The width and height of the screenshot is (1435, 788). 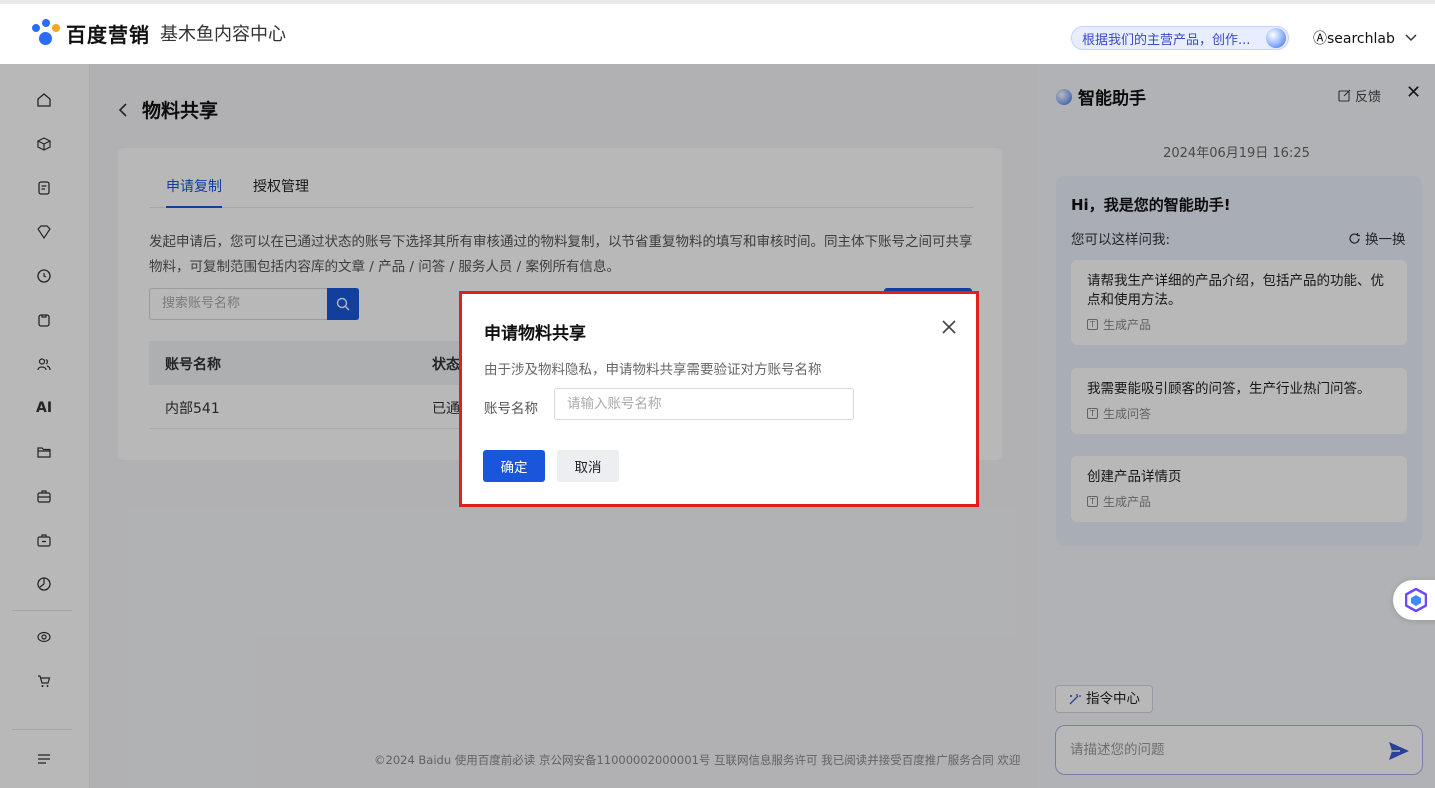 What do you see at coordinates (1239, 413) in the screenshot?
I see `suggestion-tag: T 生成问答` at bounding box center [1239, 413].